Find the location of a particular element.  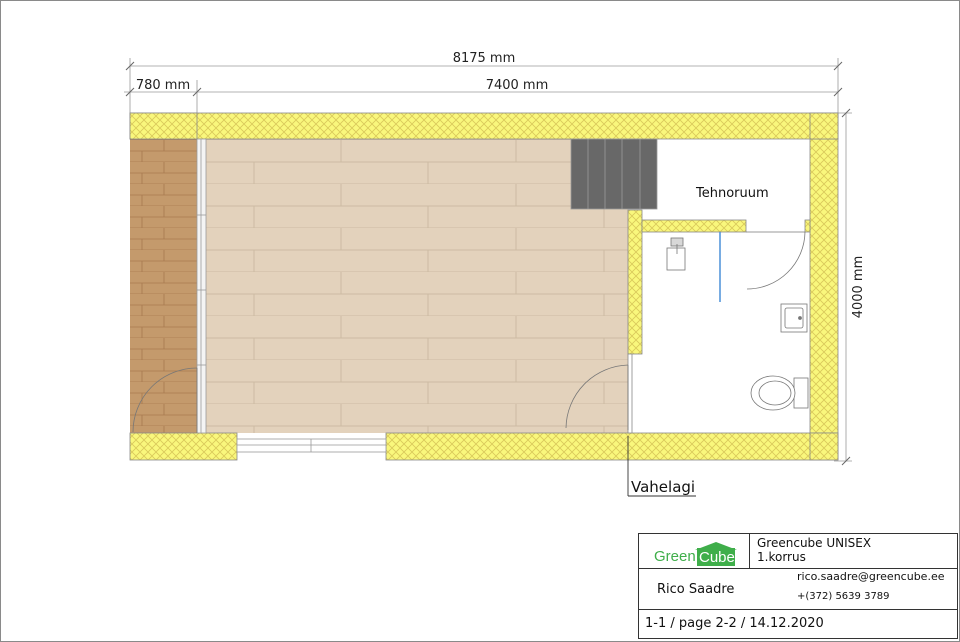

washbasin is located at coordinates (794, 318).